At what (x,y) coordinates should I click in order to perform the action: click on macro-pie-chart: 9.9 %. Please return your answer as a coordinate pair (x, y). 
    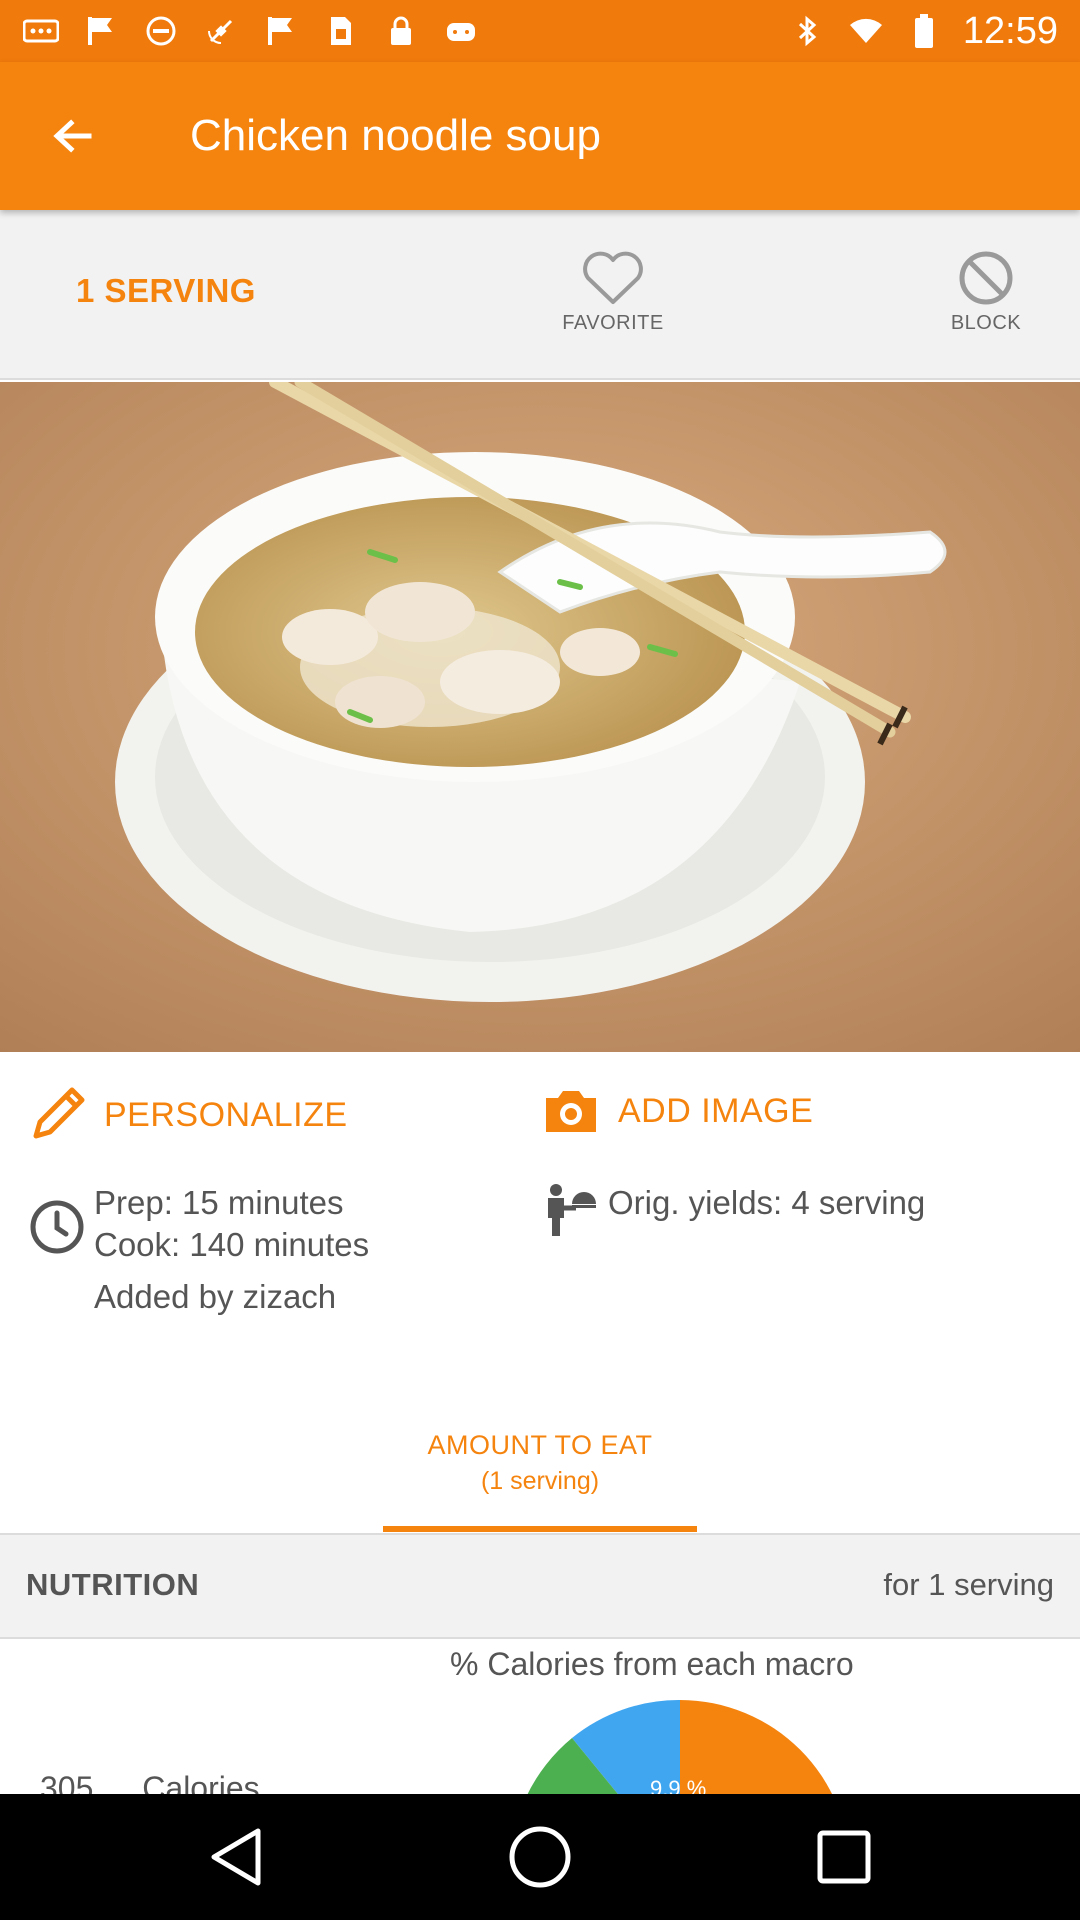
    Looking at the image, I should click on (679, 1750).